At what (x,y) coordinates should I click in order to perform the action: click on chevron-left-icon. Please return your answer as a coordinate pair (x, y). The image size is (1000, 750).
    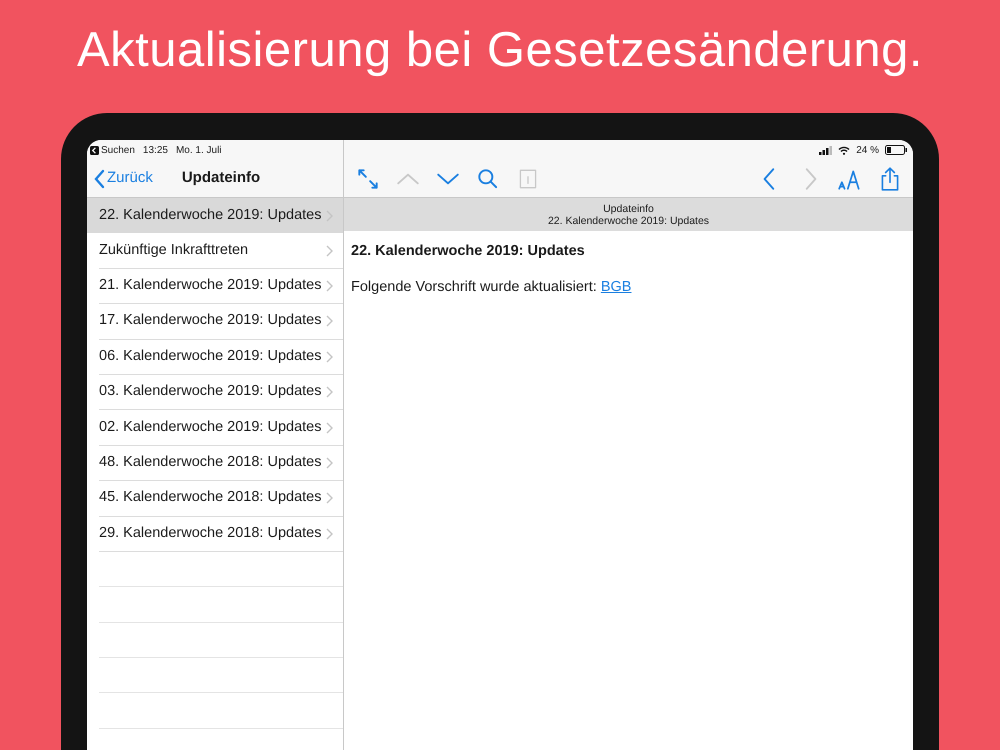
    Looking at the image, I should click on (99, 178).